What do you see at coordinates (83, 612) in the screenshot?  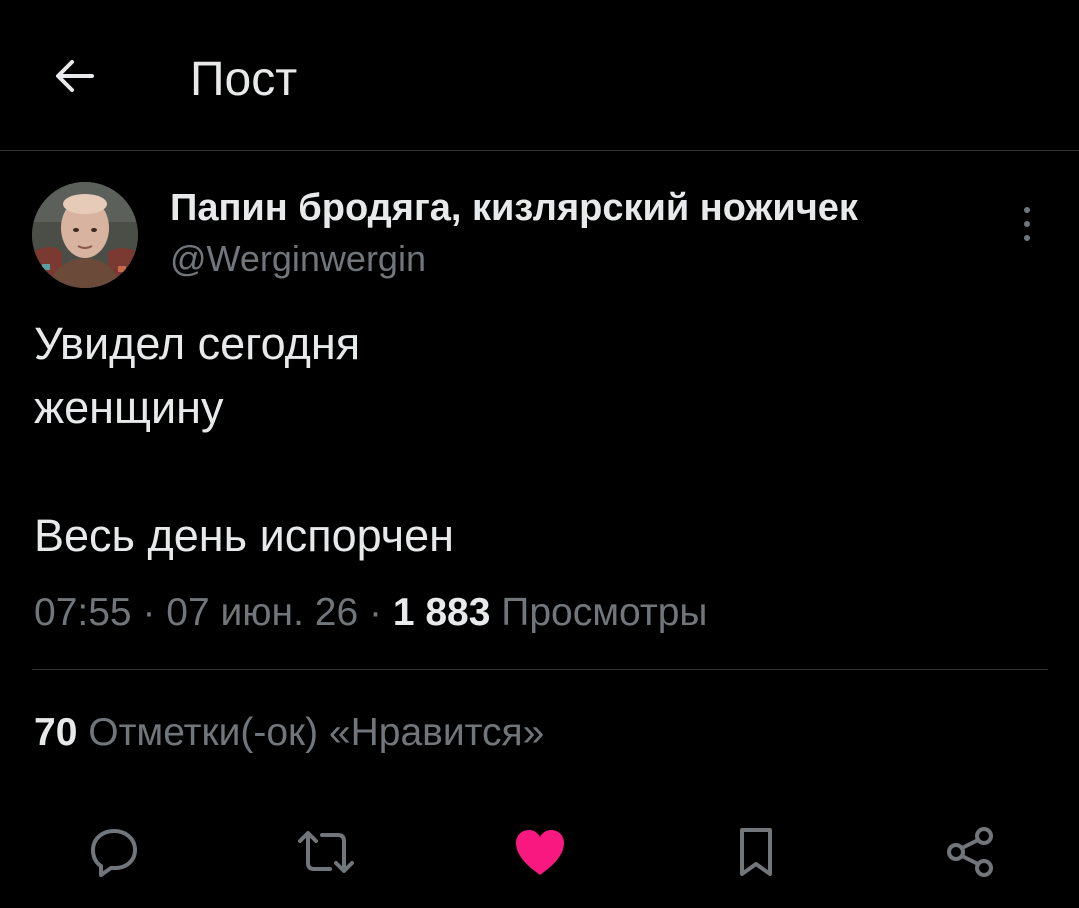 I see `post-time: 07:55` at bounding box center [83, 612].